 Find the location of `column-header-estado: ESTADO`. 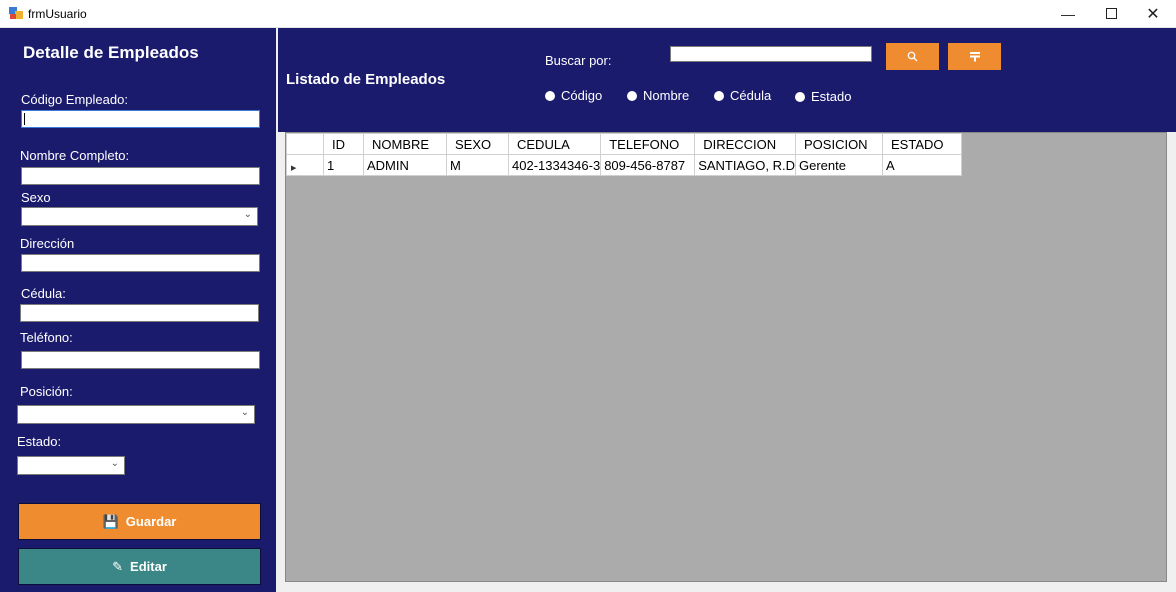

column-header-estado: ESTADO is located at coordinates (922, 144).